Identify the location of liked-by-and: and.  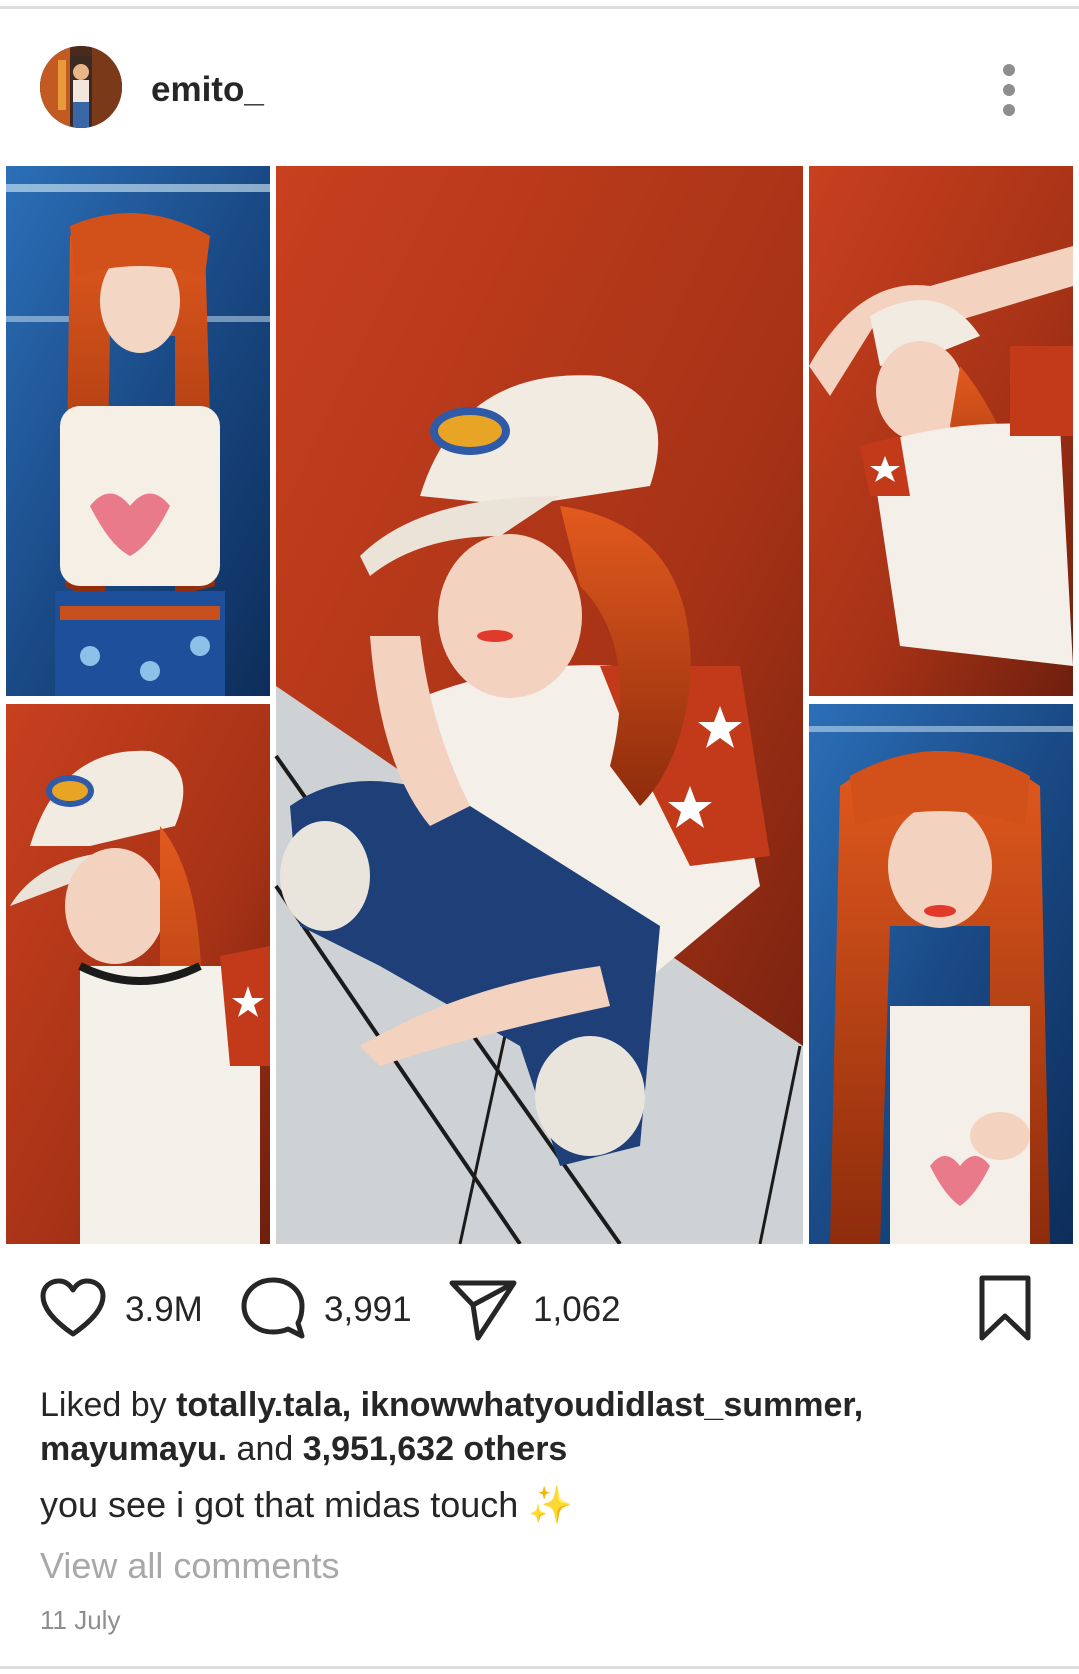
(265, 1449).